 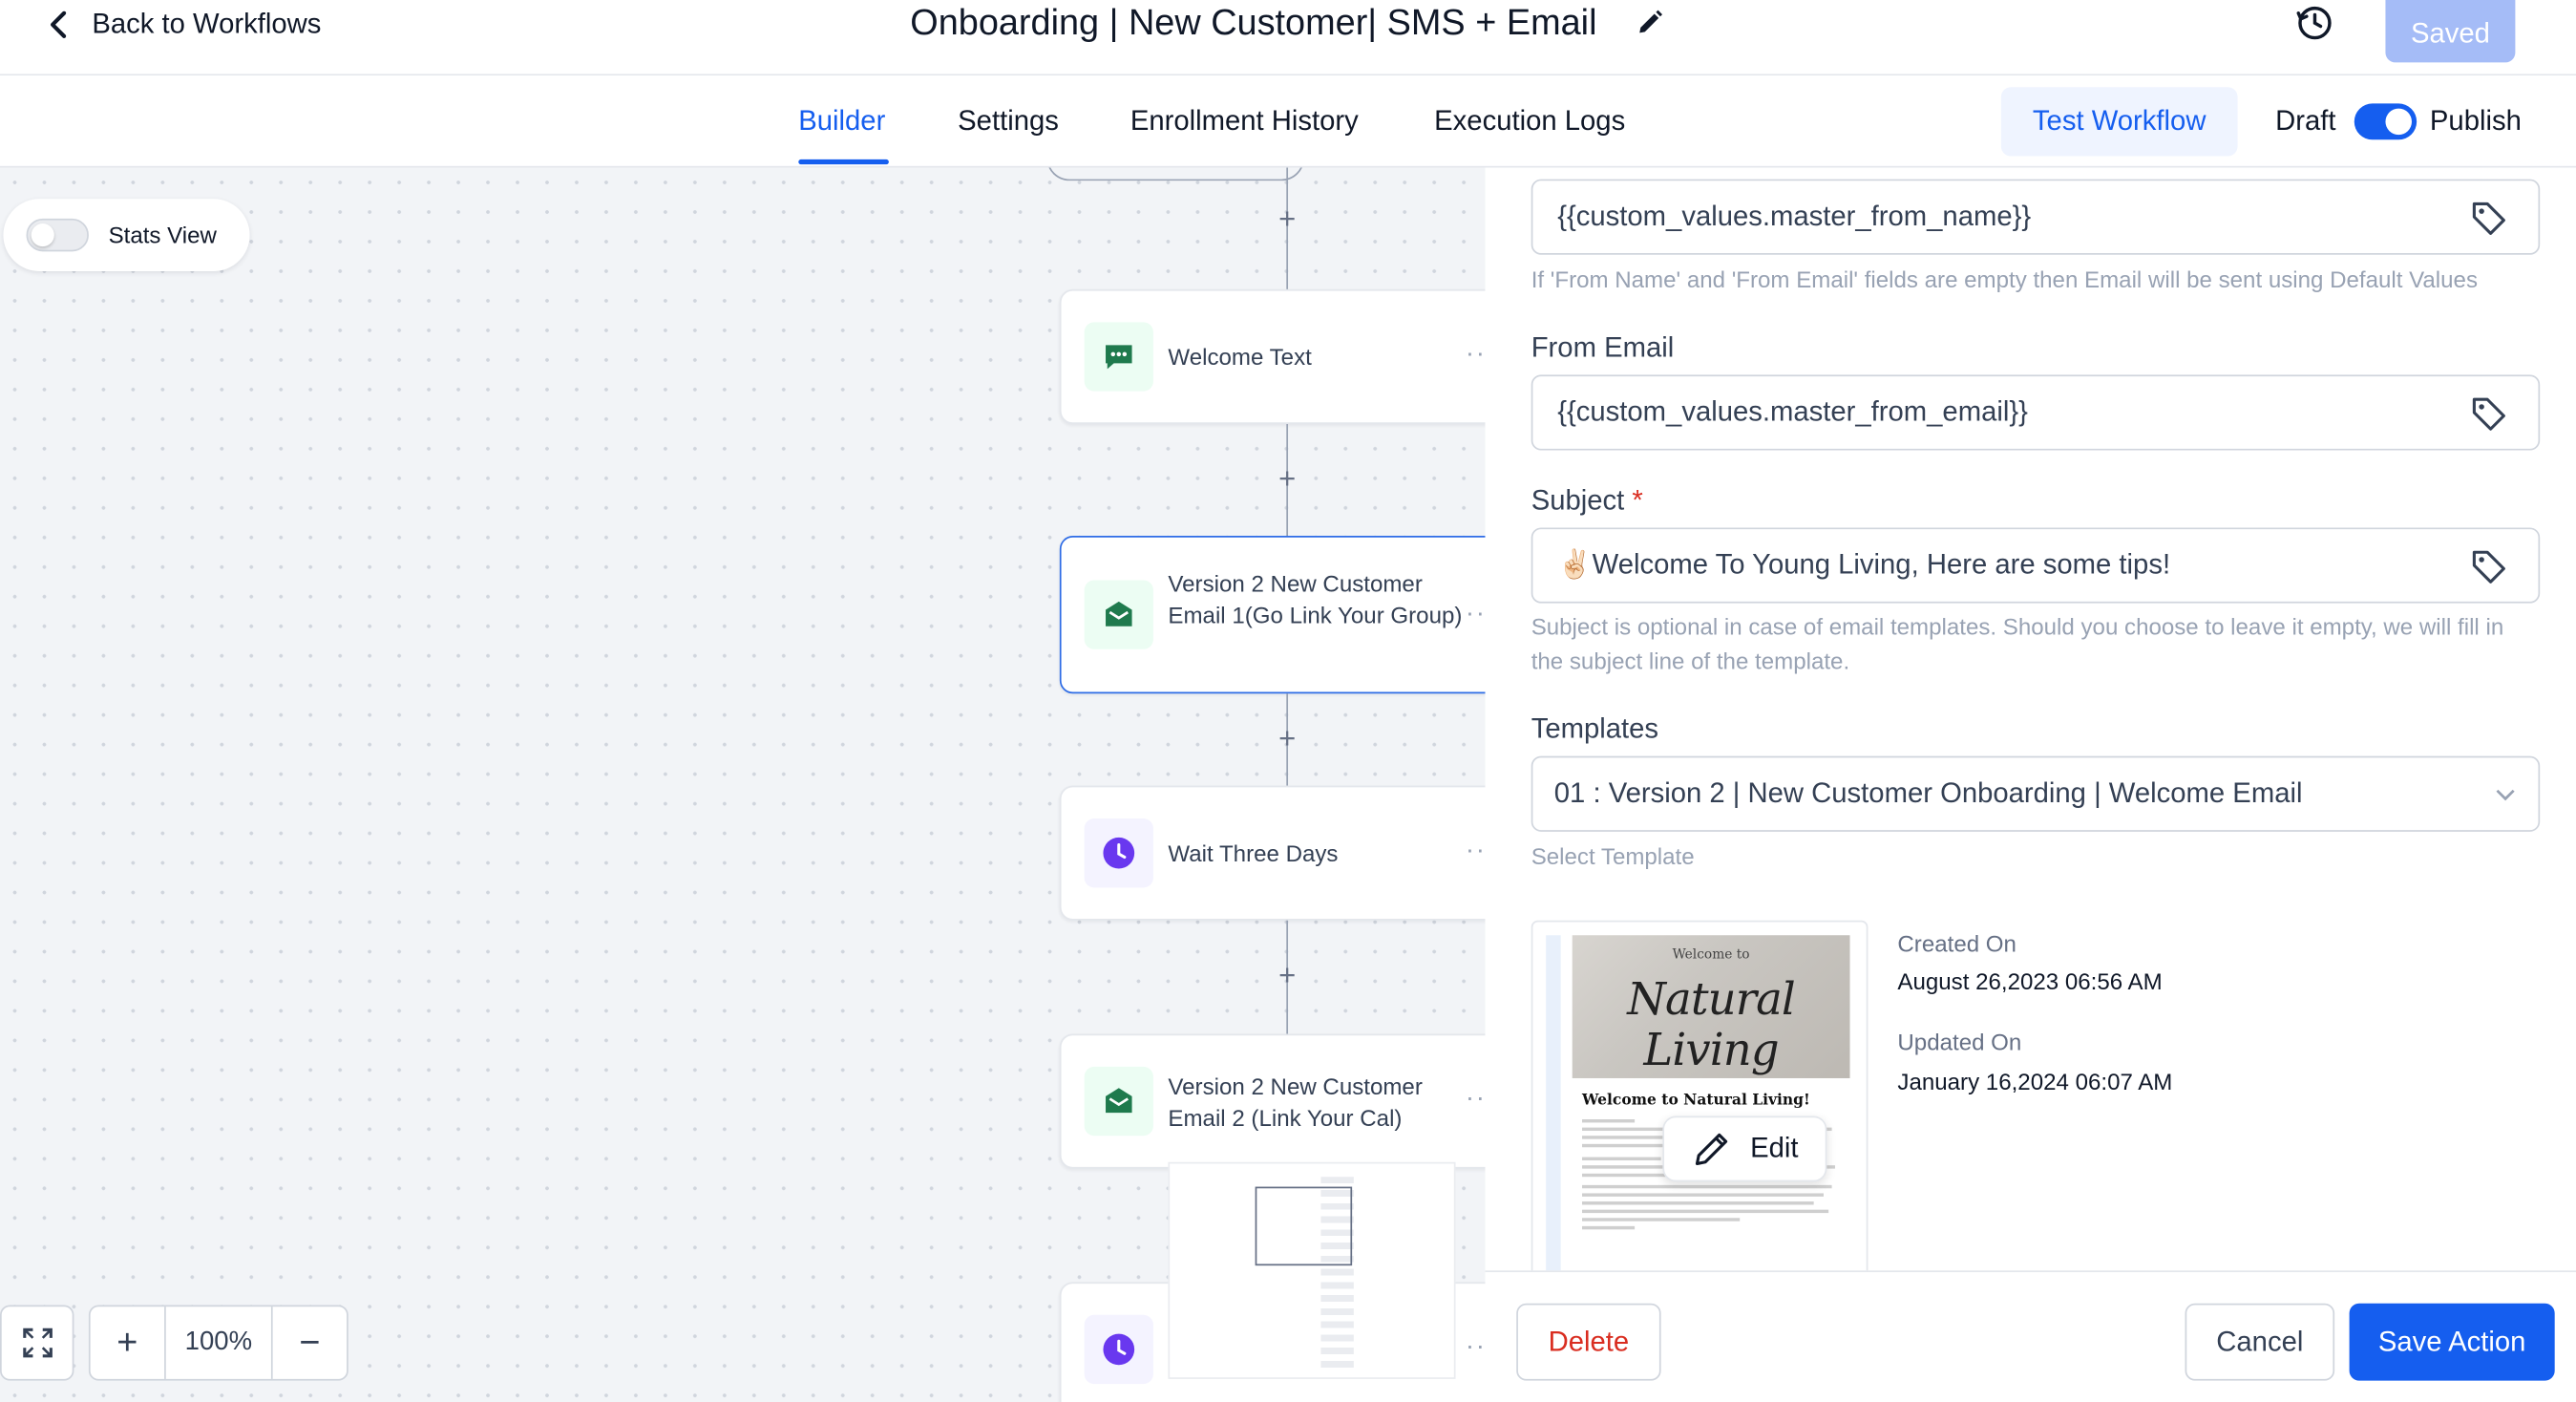 I want to click on from-name-value: {{custom_values.master_from_name}}, so click(x=1794, y=216).